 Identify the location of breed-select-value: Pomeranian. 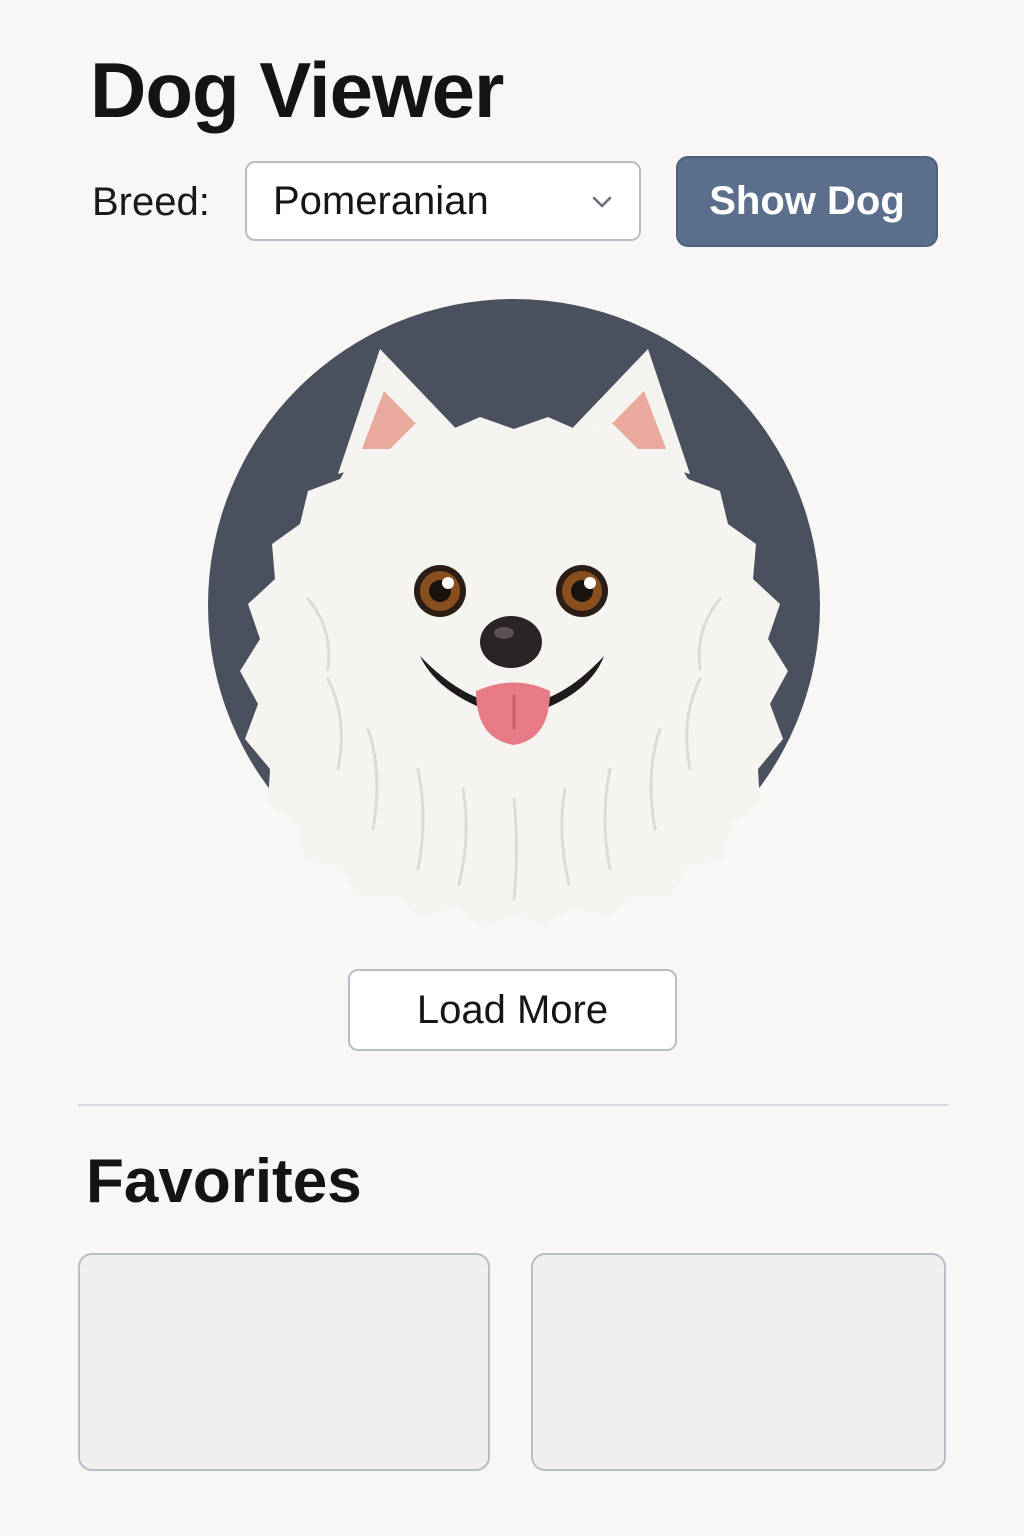
(381, 200).